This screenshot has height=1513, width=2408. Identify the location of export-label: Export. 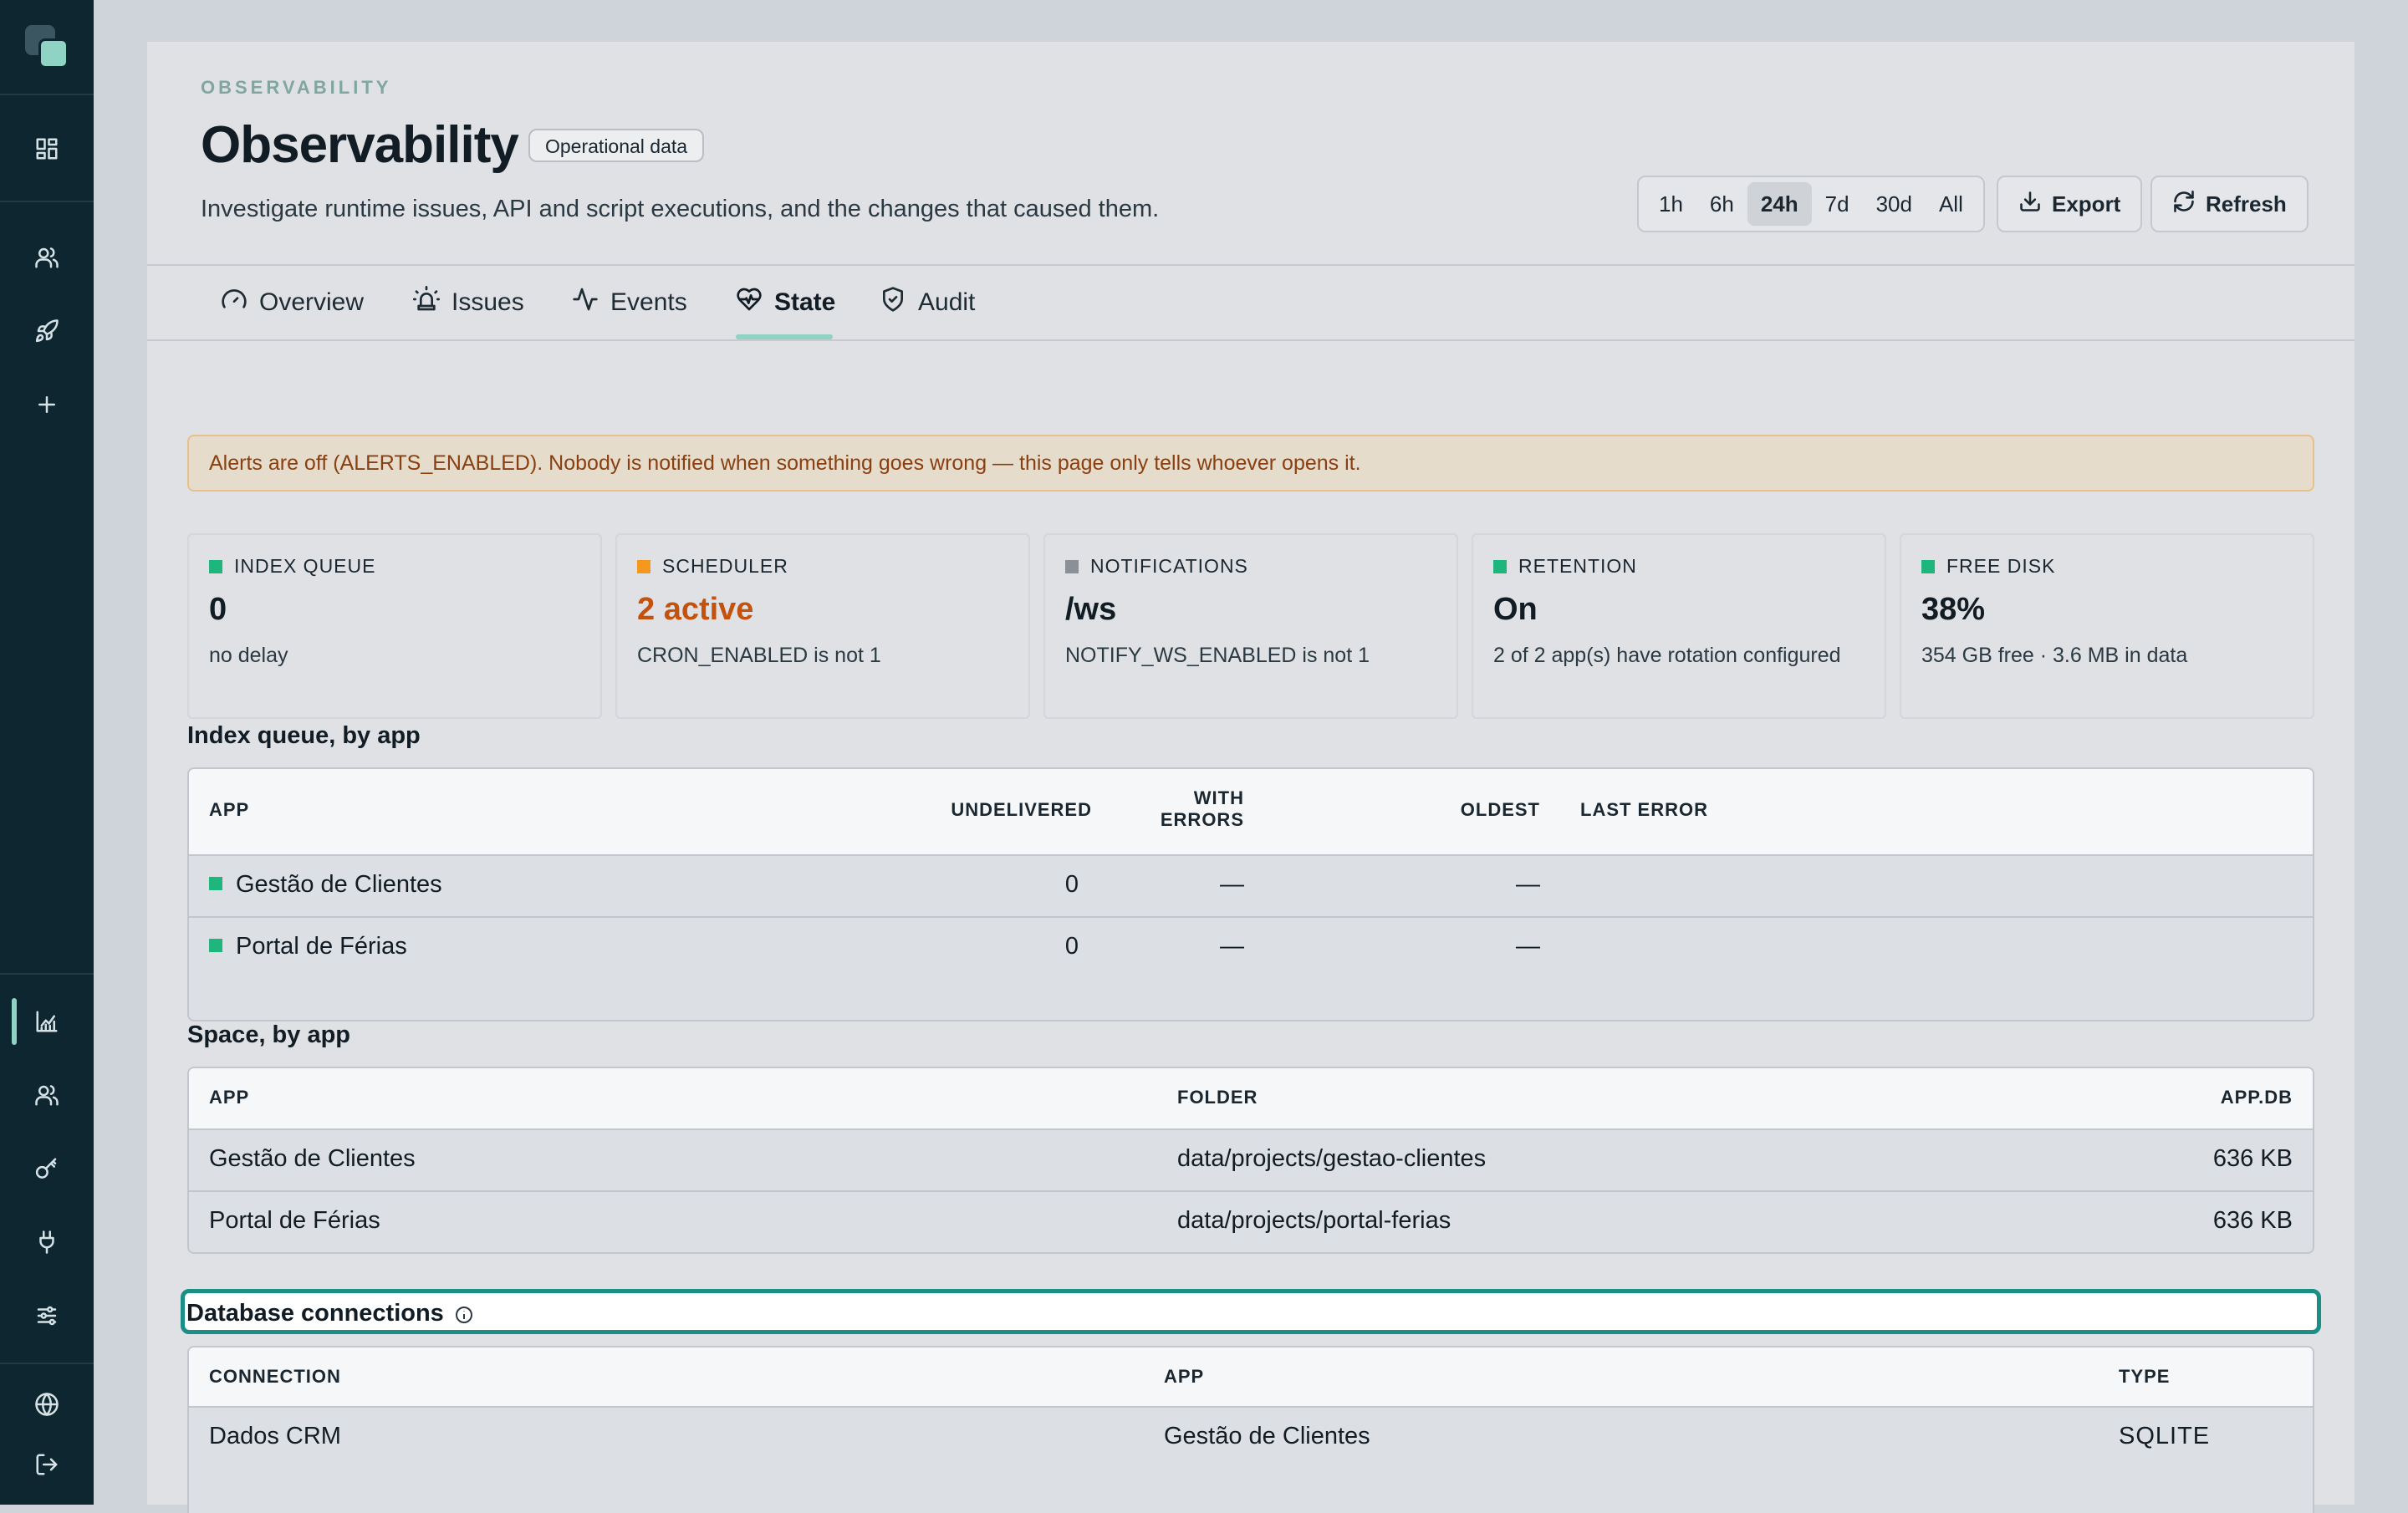
(2086, 204).